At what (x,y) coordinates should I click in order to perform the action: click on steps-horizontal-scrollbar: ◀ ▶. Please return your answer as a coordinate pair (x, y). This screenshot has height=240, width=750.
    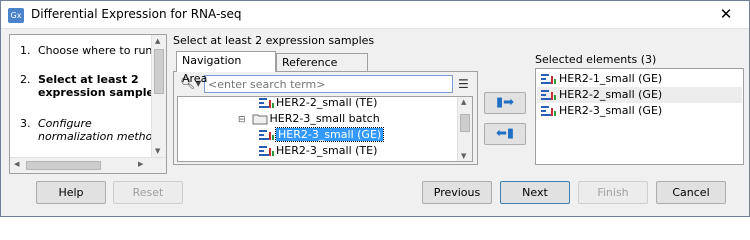
    Looking at the image, I should click on (88, 165).